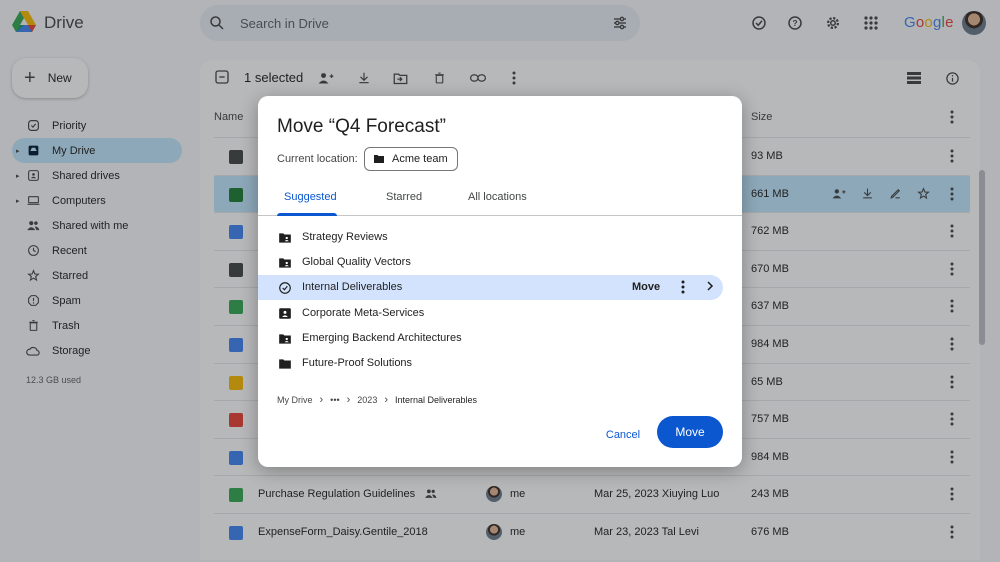 This screenshot has width=1000, height=562. I want to click on folder-name: Emerging Backend Architectures, so click(382, 337).